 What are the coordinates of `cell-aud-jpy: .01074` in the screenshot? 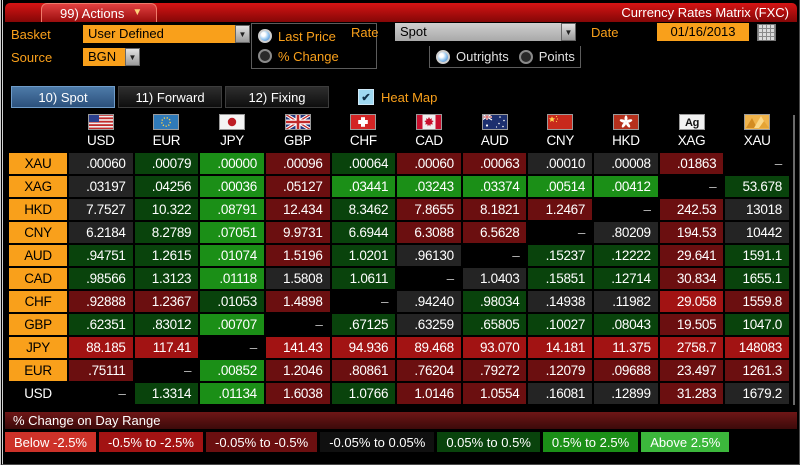 It's located at (232, 255).